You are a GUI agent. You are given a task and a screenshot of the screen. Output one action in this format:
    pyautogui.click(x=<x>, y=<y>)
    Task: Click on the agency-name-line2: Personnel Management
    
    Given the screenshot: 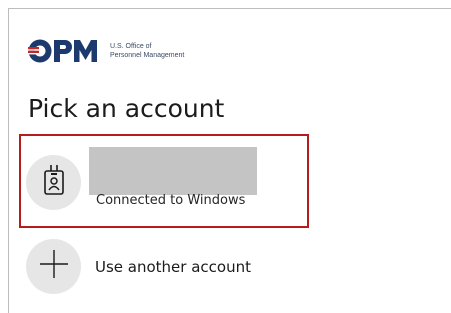 What is the action you would take?
    pyautogui.click(x=147, y=55)
    